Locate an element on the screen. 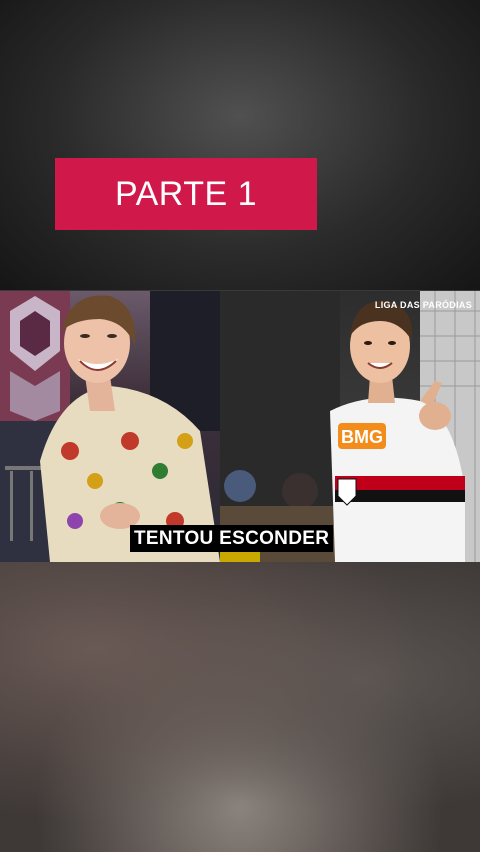 This screenshot has width=480, height=852. caption-box: TENTOU ESCONDER is located at coordinates (232, 538).